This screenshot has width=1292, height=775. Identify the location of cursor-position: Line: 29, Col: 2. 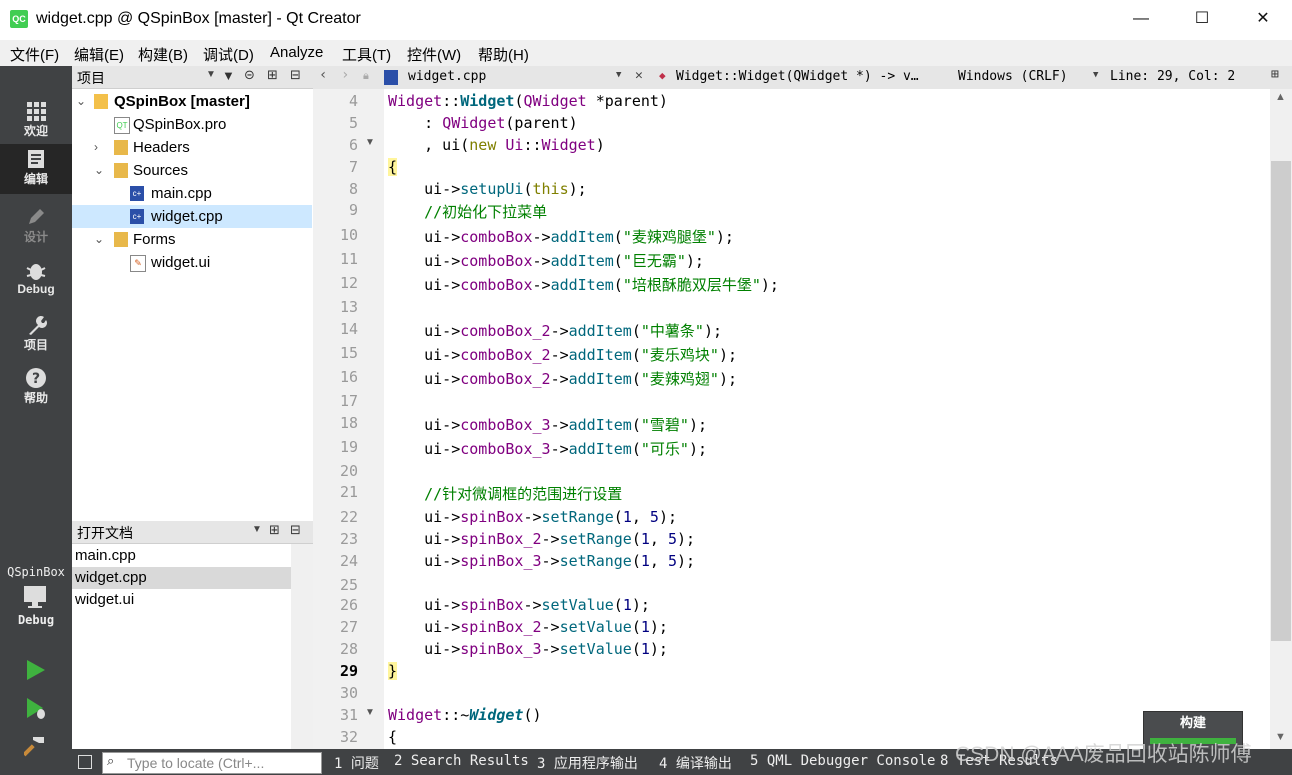
(1172, 76).